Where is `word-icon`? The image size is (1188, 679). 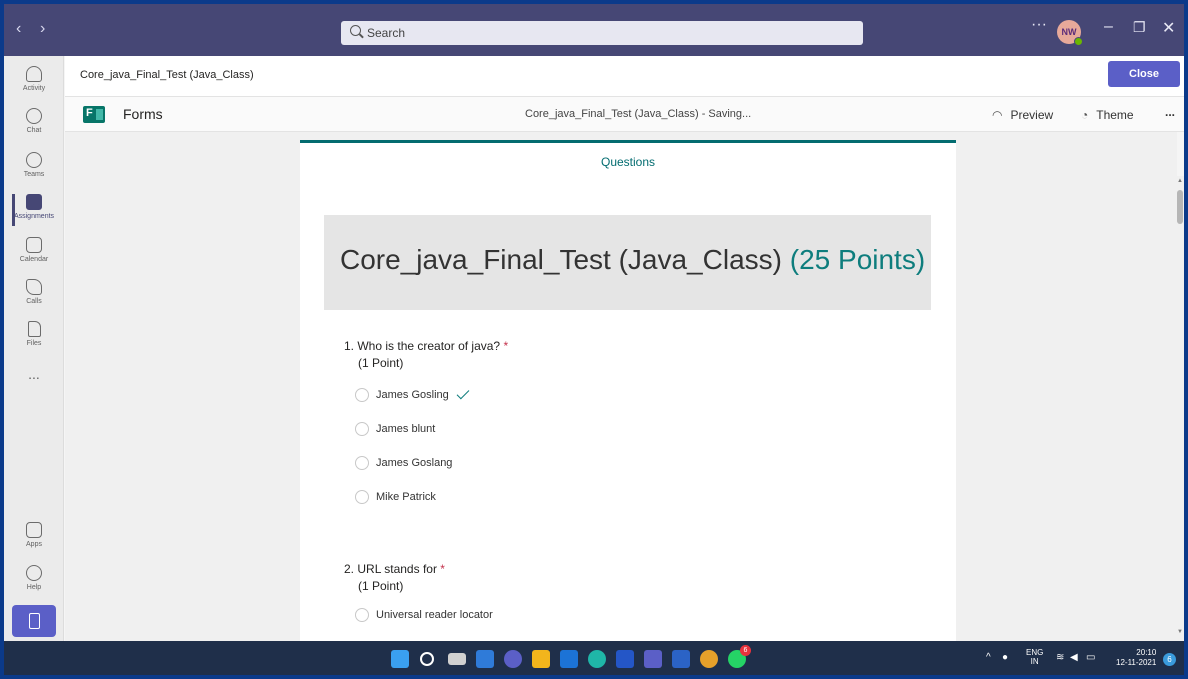
word-icon is located at coordinates (681, 659).